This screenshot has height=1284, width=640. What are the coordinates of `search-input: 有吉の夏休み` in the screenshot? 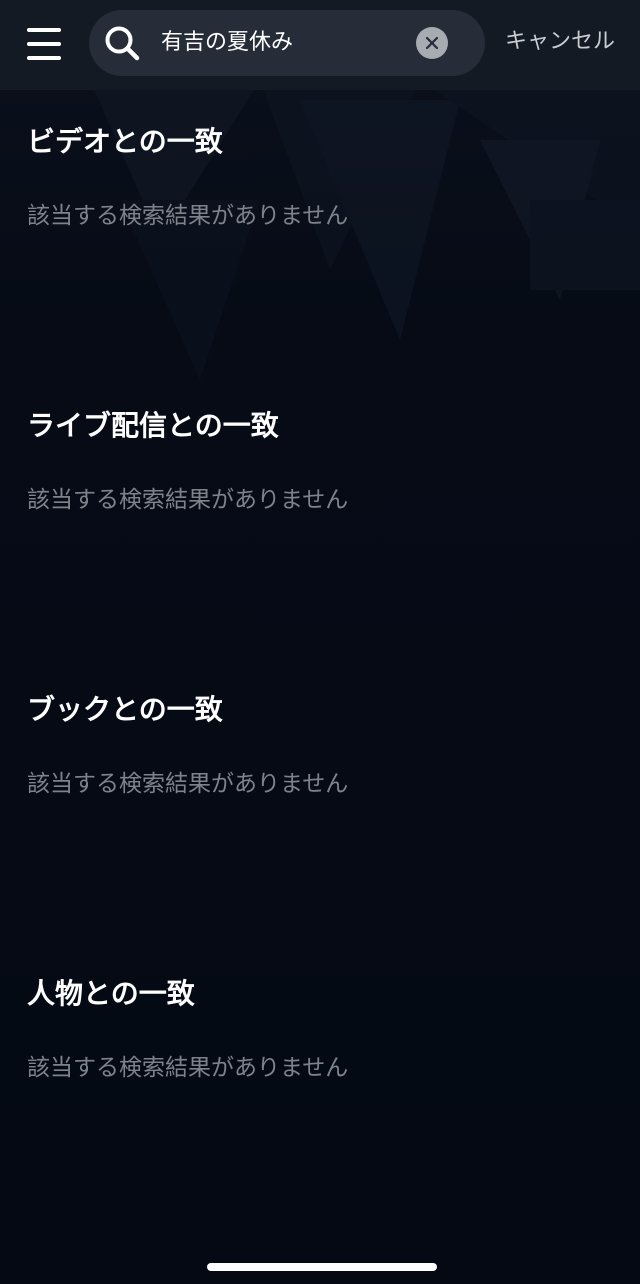 It's located at (227, 43).